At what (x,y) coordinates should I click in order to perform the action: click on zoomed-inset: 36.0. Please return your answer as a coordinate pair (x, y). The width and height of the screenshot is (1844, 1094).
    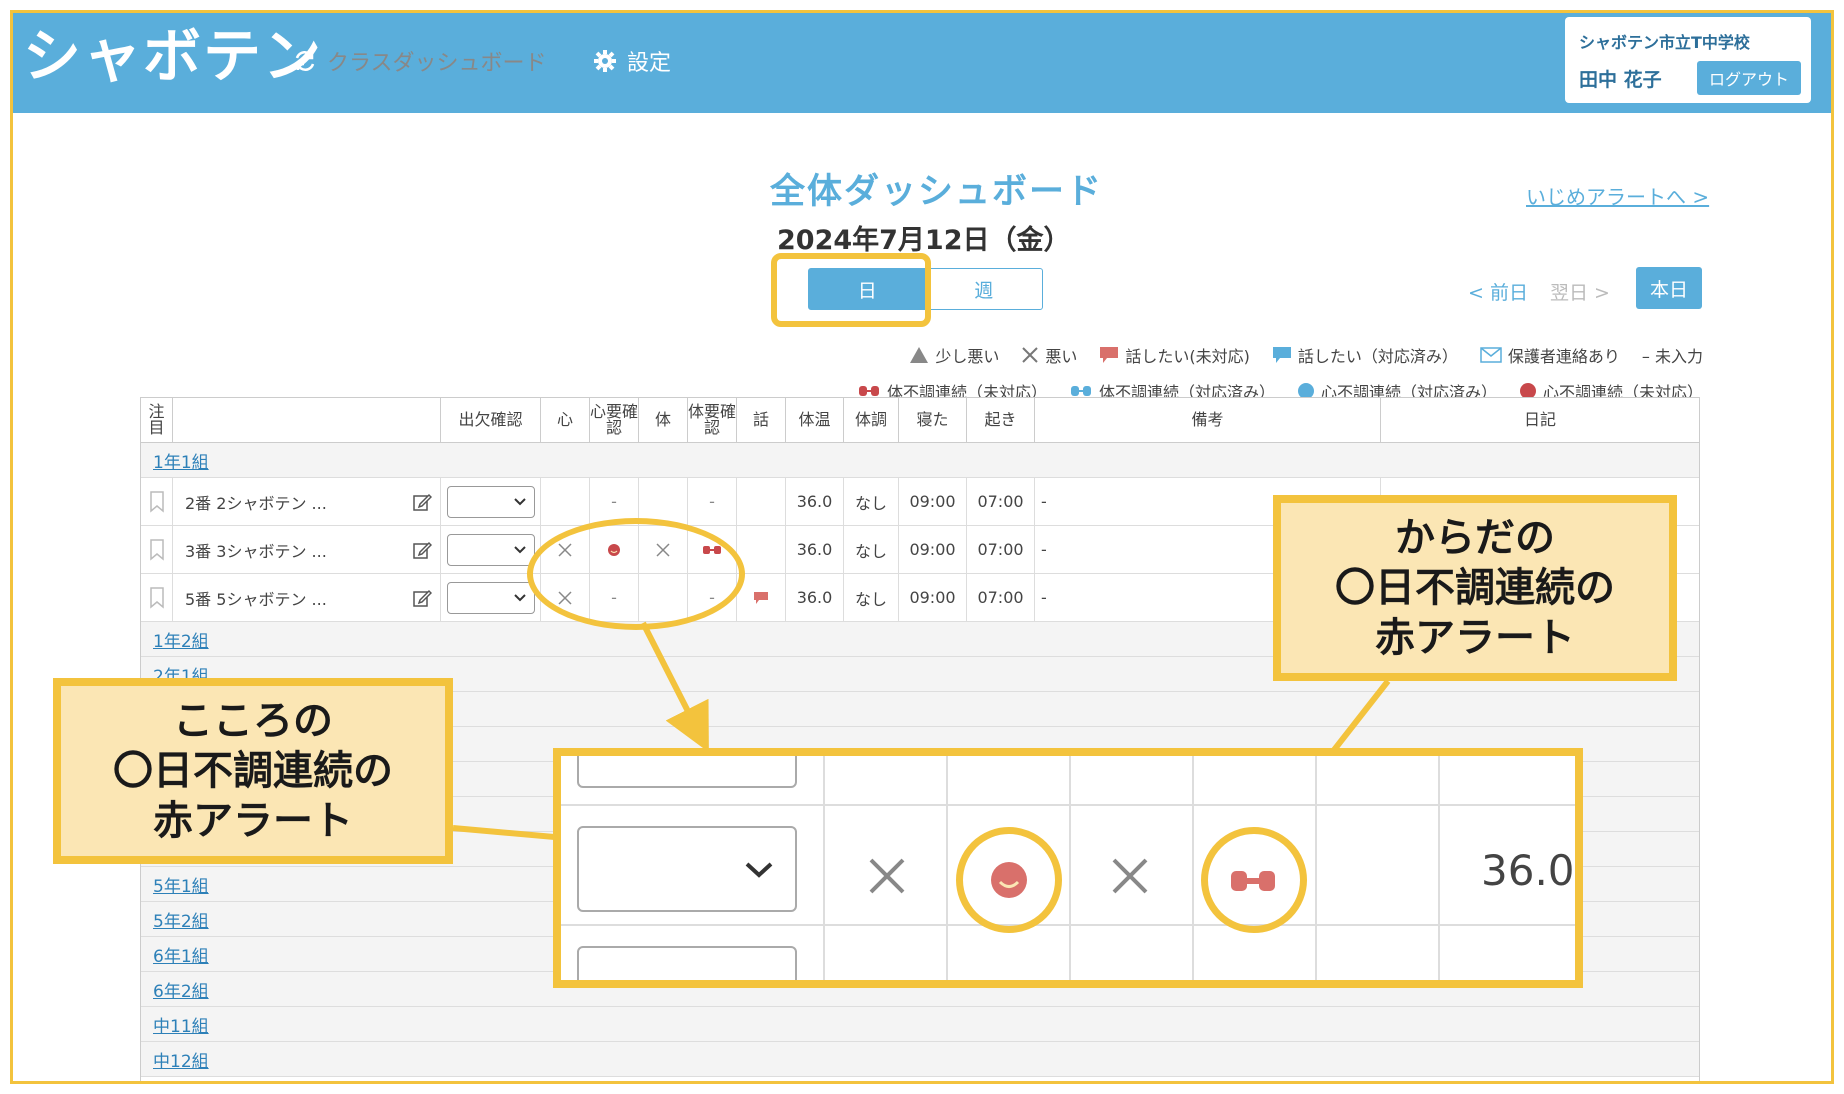
    Looking at the image, I should click on (1068, 868).